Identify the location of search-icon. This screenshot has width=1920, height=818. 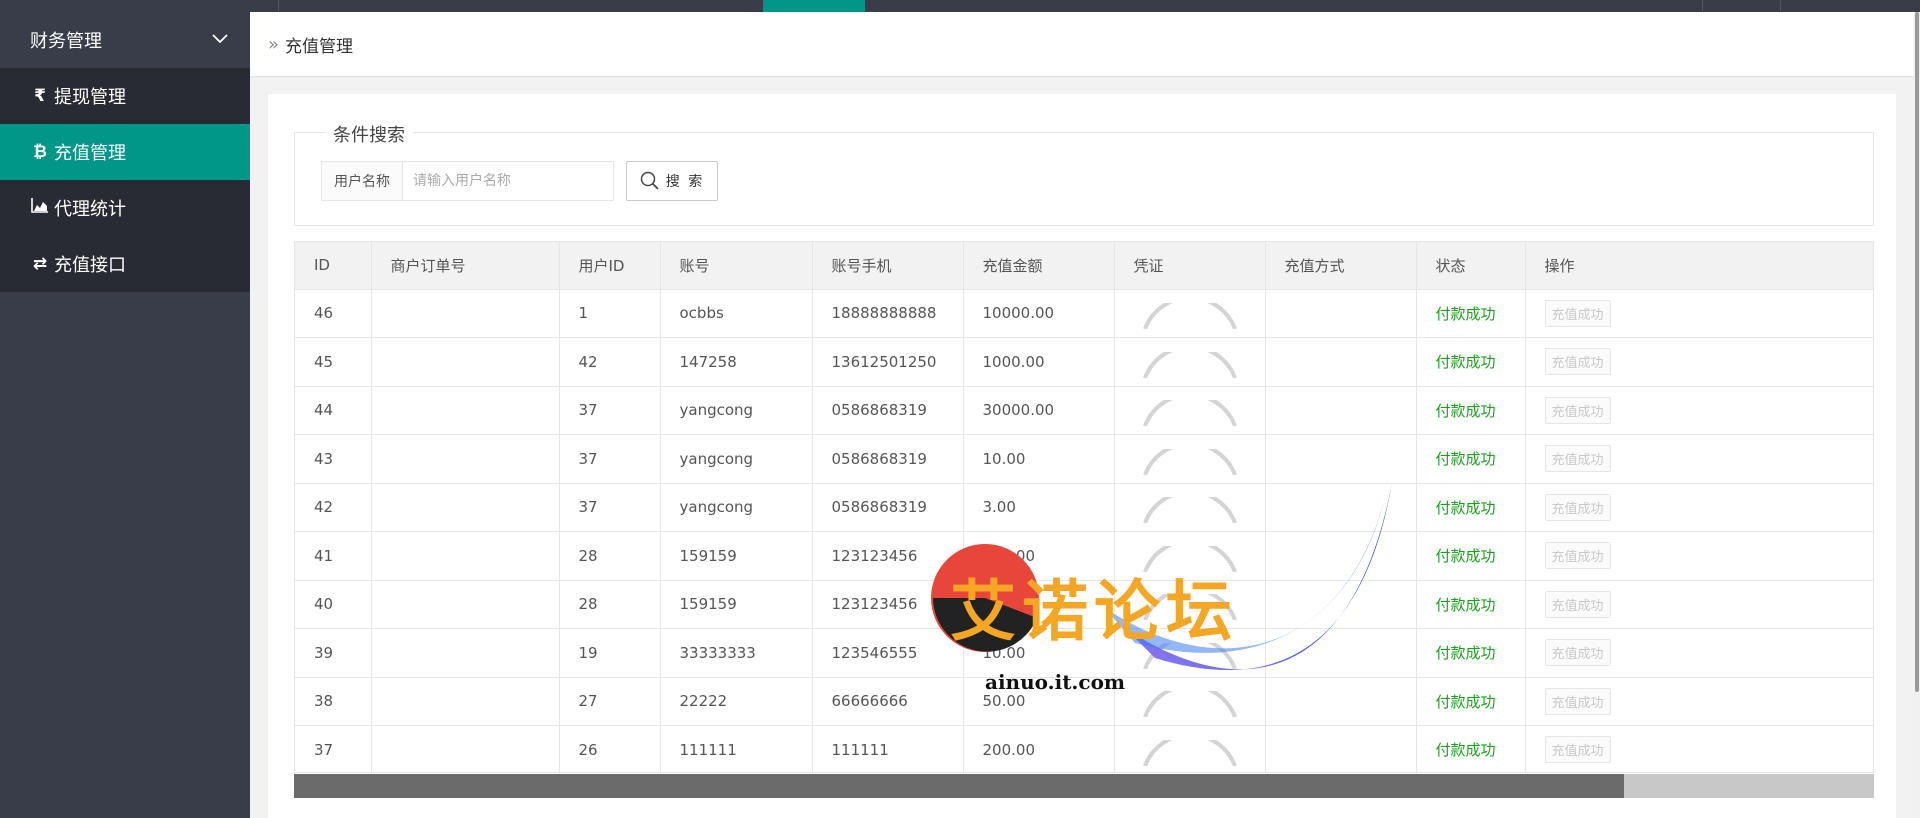
(649, 180).